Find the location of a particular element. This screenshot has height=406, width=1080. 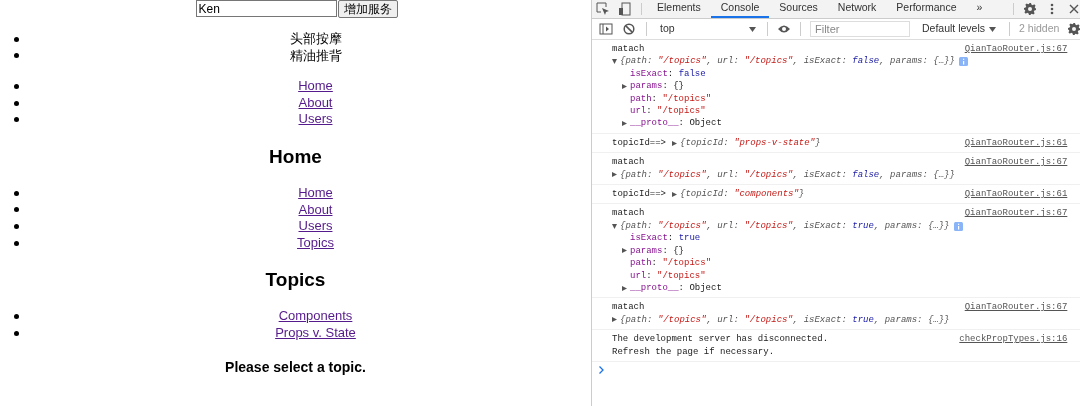

more-tabs-button: » is located at coordinates (979, 9).